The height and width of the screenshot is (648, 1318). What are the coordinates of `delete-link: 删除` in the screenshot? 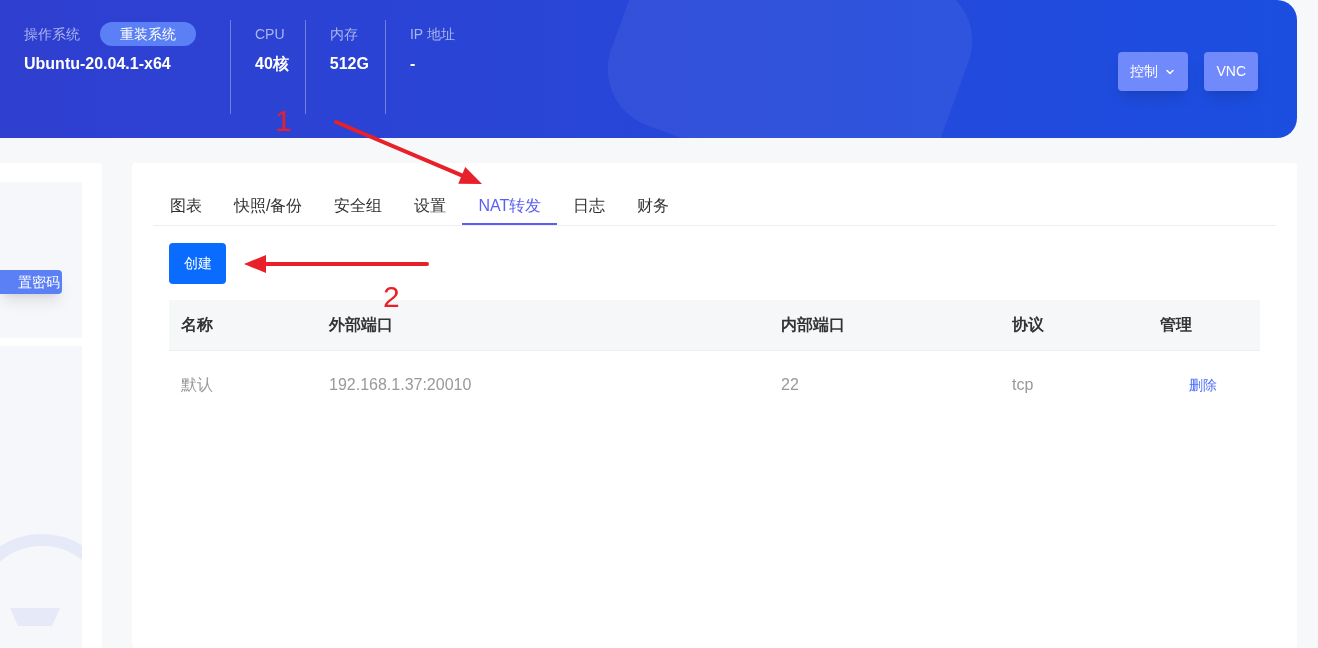 It's located at (1203, 384).